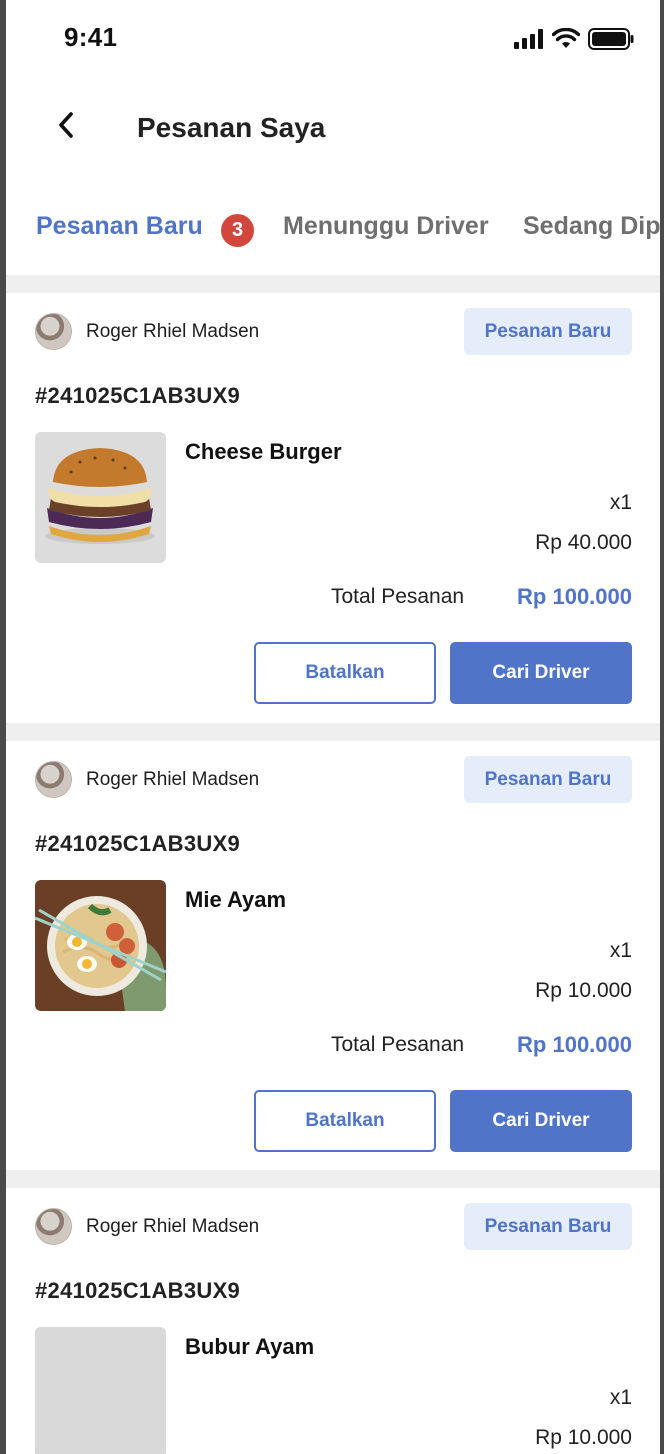 The image size is (664, 1454). What do you see at coordinates (3, 727) in the screenshot?
I see `device-frame-left` at bounding box center [3, 727].